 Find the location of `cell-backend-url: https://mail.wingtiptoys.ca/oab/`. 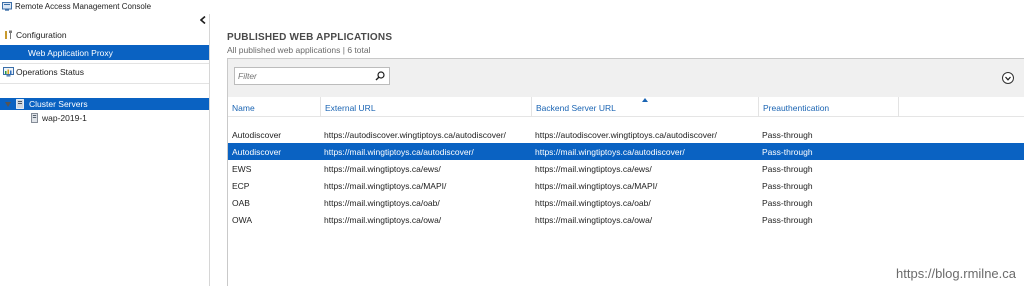

cell-backend-url: https://mail.wingtiptoys.ca/oab/ is located at coordinates (593, 203).